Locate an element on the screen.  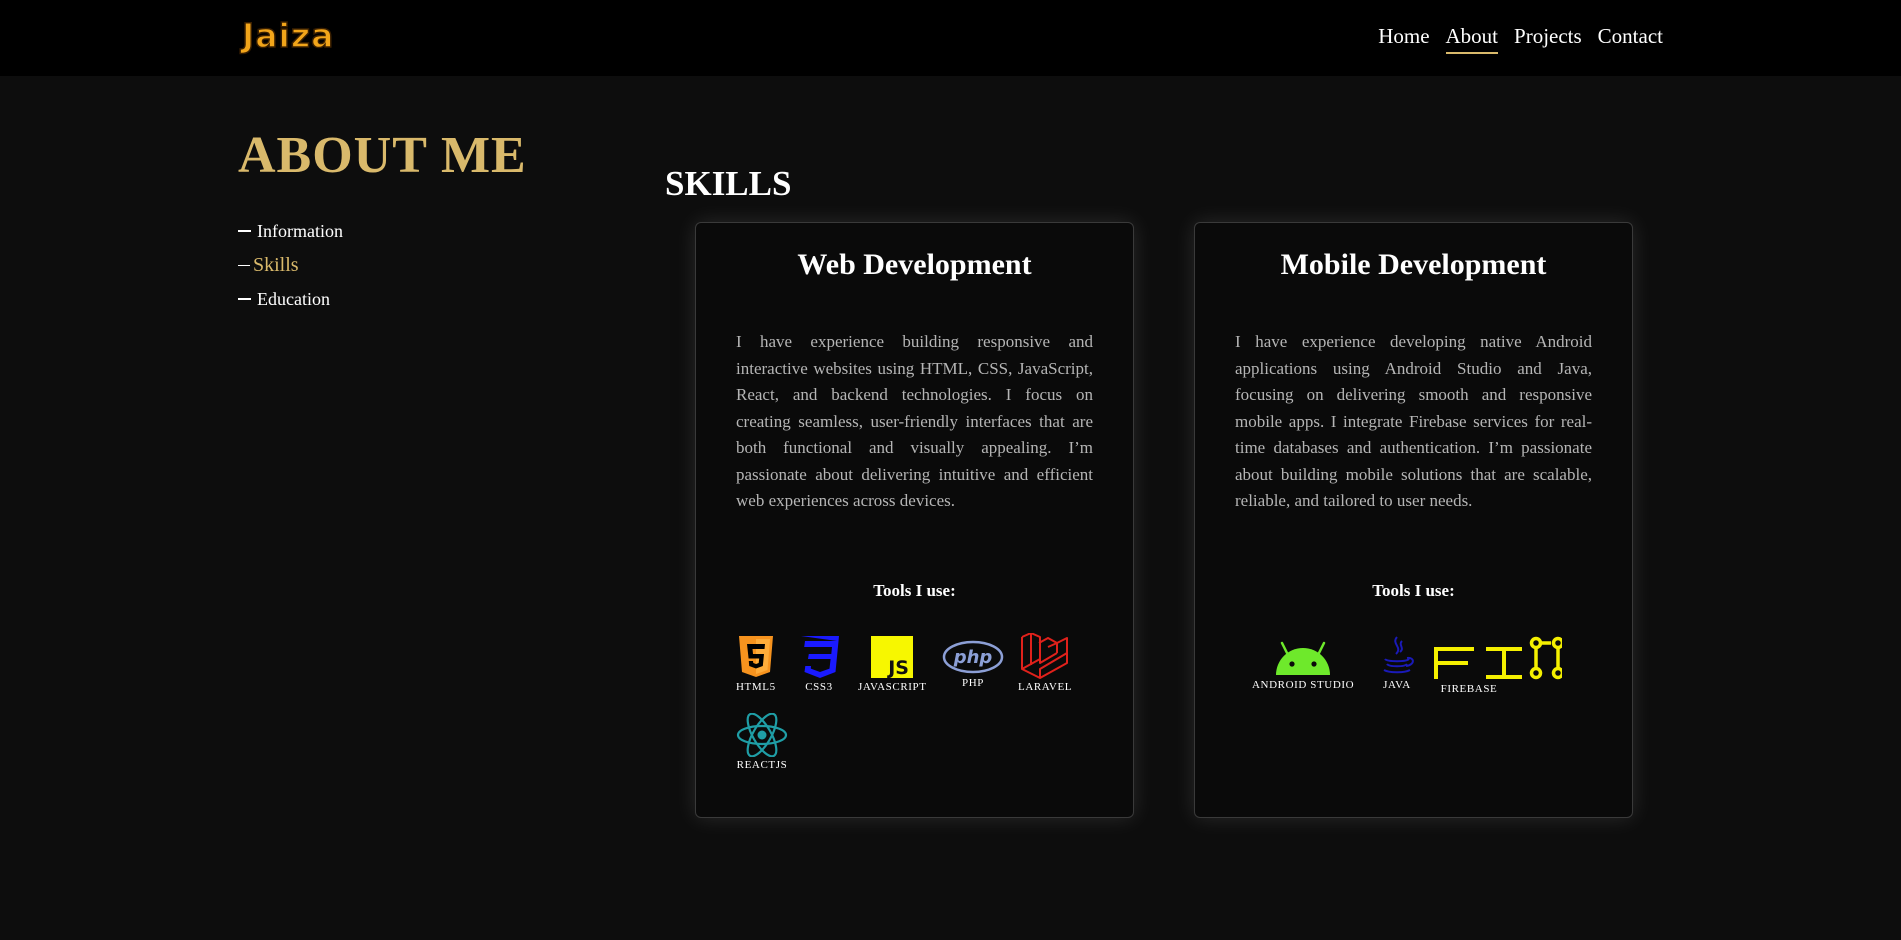
logo-text: Jaiza is located at coordinates (288, 35).